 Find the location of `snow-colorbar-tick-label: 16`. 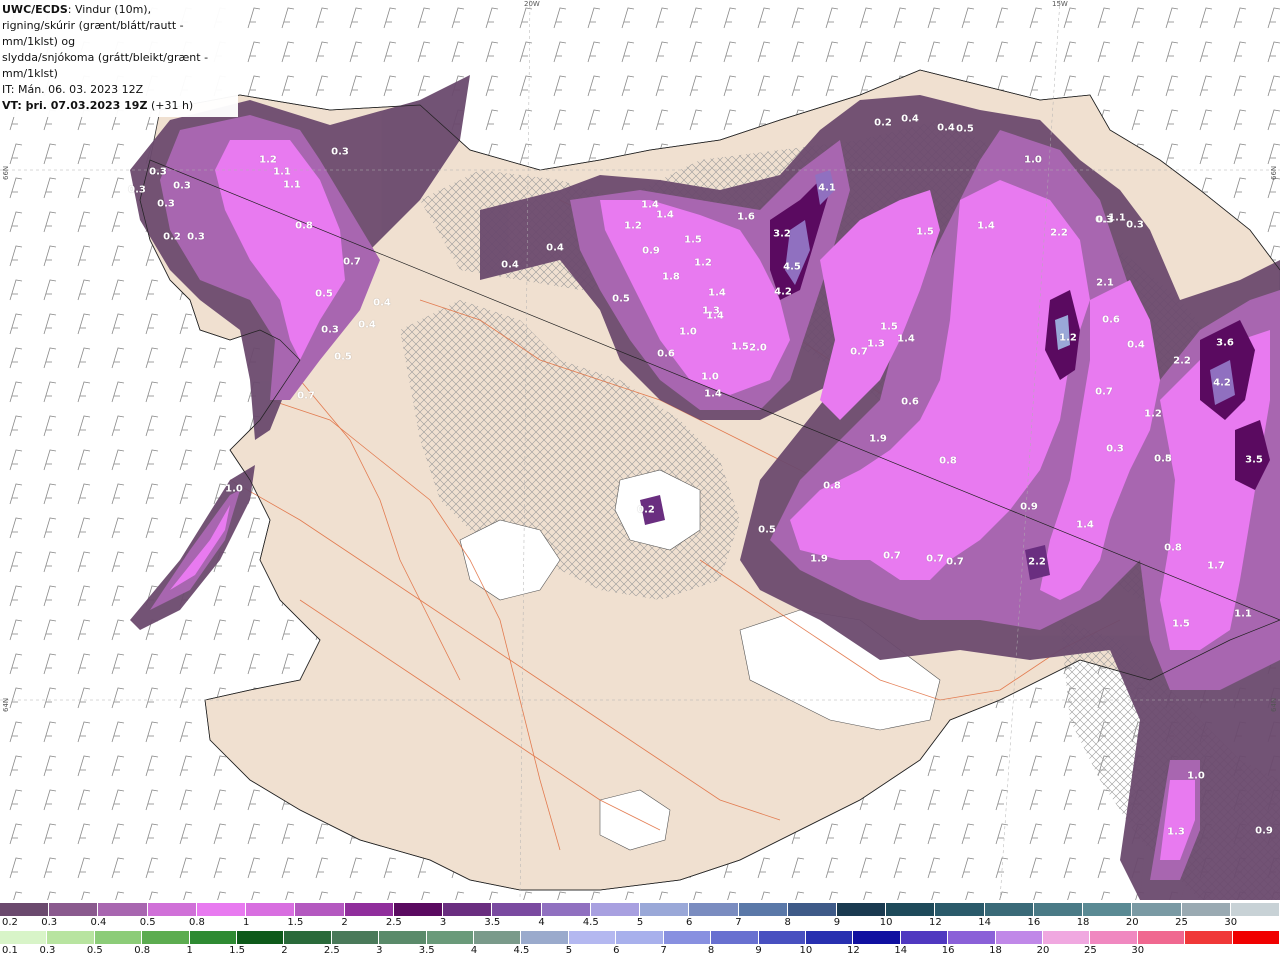

snow-colorbar-tick-label: 16 is located at coordinates (1034, 922).